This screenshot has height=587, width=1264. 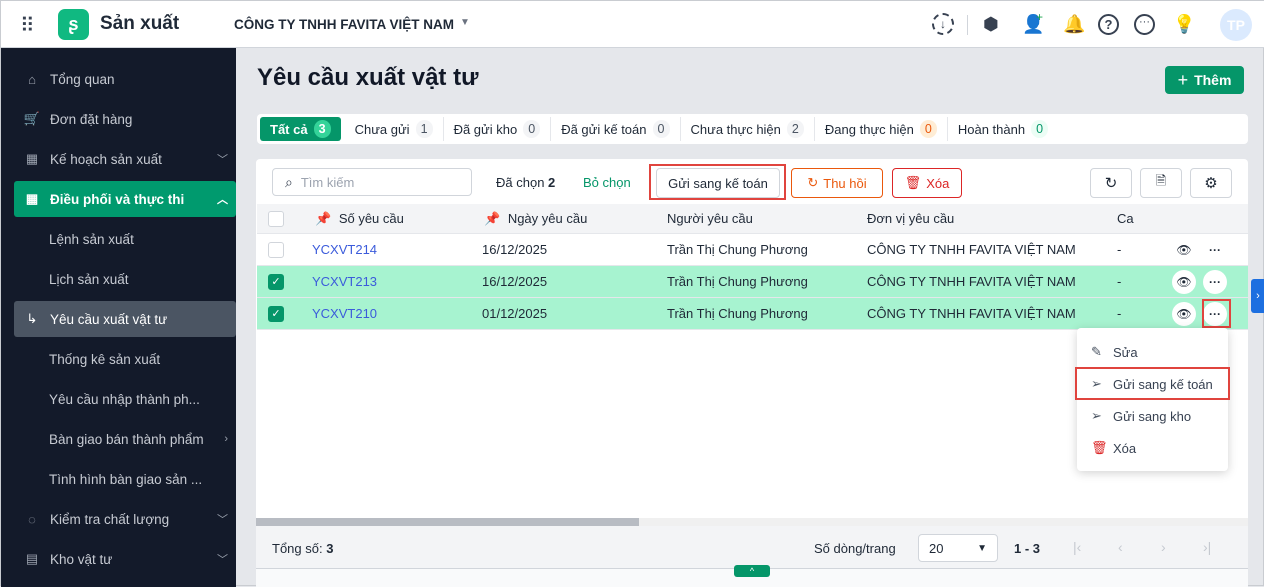 I want to click on sidebar-item-semi-finished-handover: Bàn giao bán thành phẩm ›, so click(x=125, y=439).